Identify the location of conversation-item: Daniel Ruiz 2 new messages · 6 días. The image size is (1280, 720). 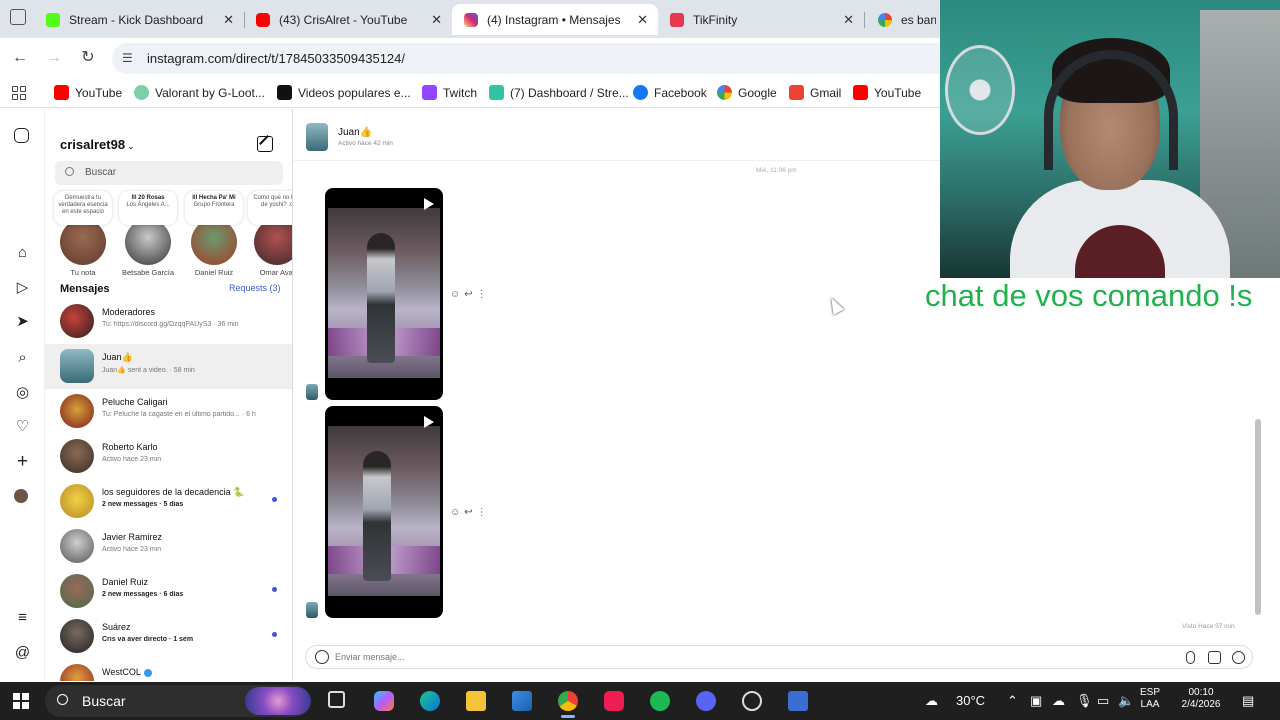
(168, 591).